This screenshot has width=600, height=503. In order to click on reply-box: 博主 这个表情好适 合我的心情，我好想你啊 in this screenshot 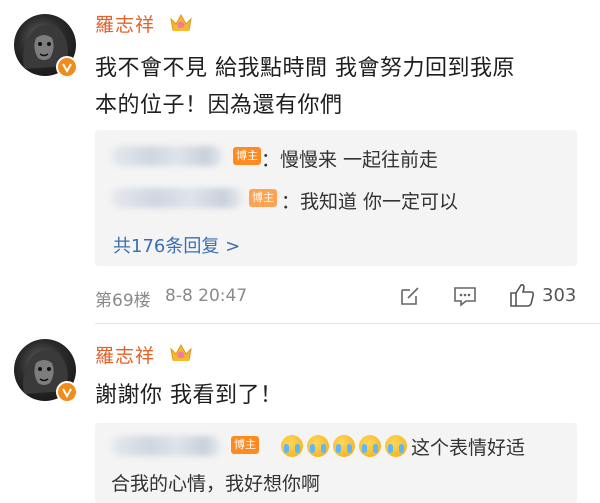, I will do `click(336, 463)`.